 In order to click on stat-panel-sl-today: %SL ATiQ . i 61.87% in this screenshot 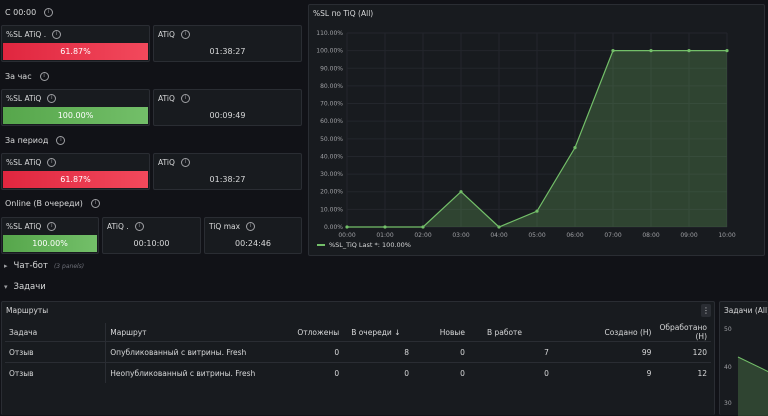, I will do `click(75, 43)`.